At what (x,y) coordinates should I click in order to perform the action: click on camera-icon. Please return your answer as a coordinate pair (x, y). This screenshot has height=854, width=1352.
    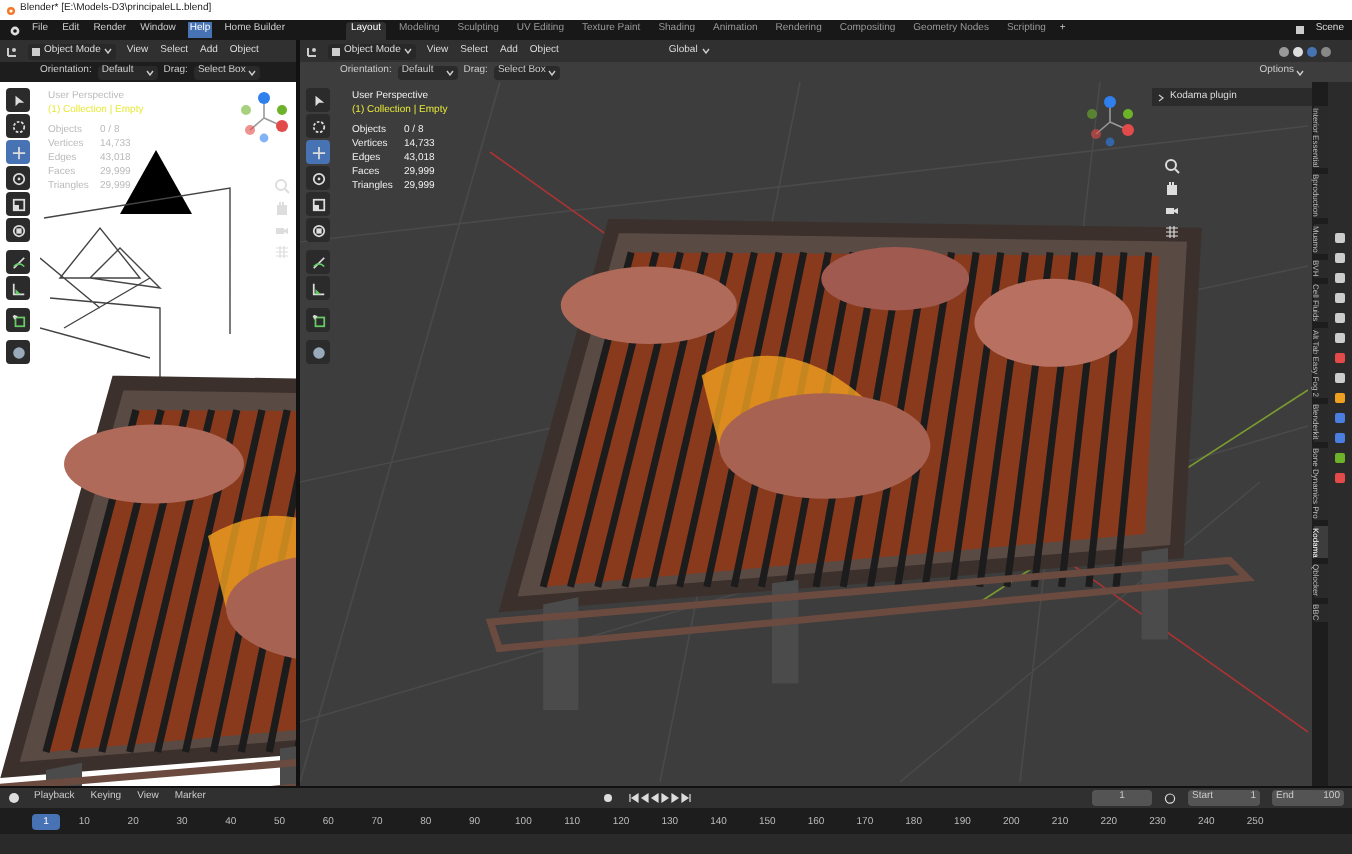
    Looking at the image, I should click on (1172, 210).